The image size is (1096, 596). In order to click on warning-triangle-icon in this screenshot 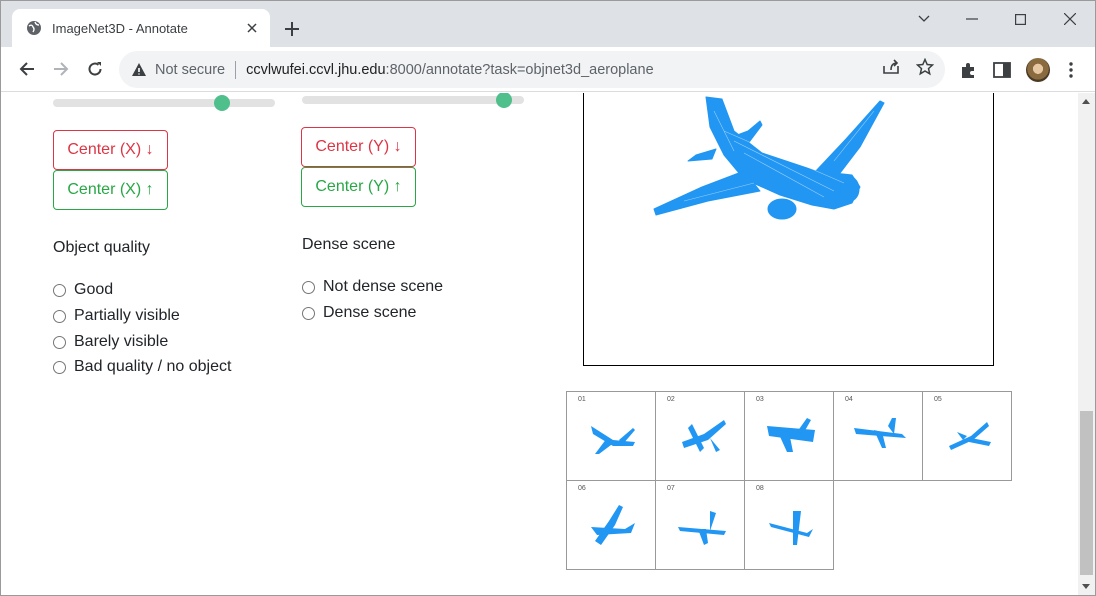, I will do `click(139, 70)`.